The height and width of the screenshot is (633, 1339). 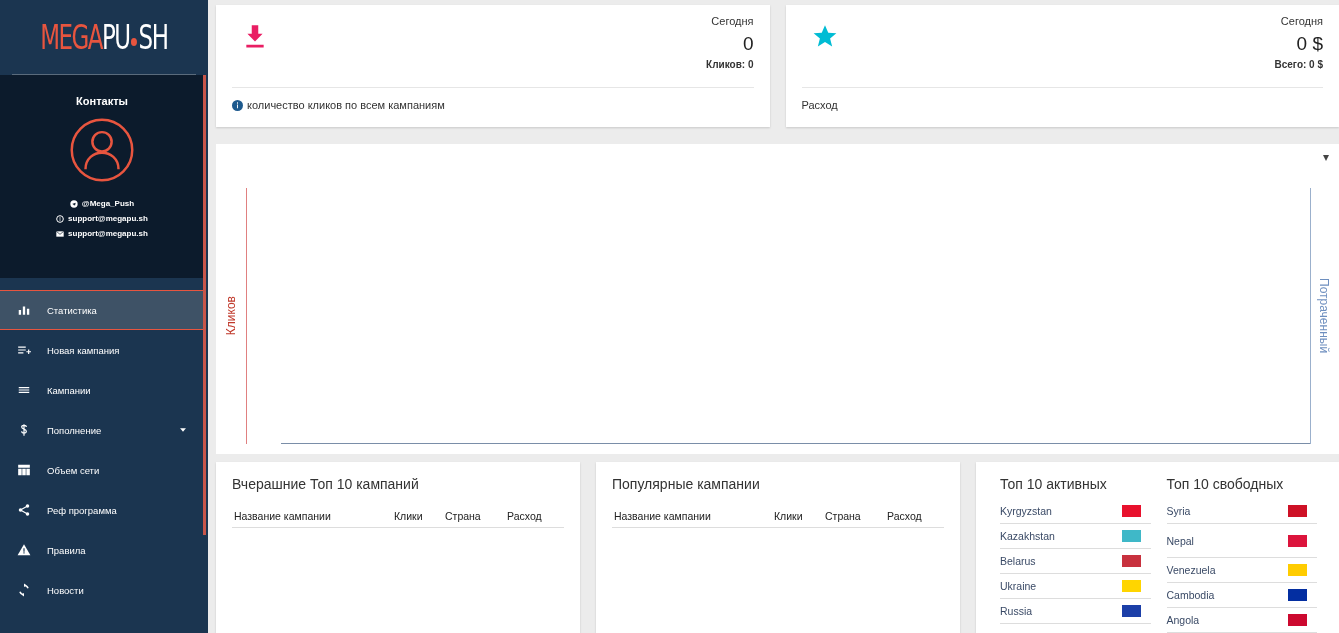 I want to click on country-name: Kyrgyzstan, so click(x=1026, y=511).